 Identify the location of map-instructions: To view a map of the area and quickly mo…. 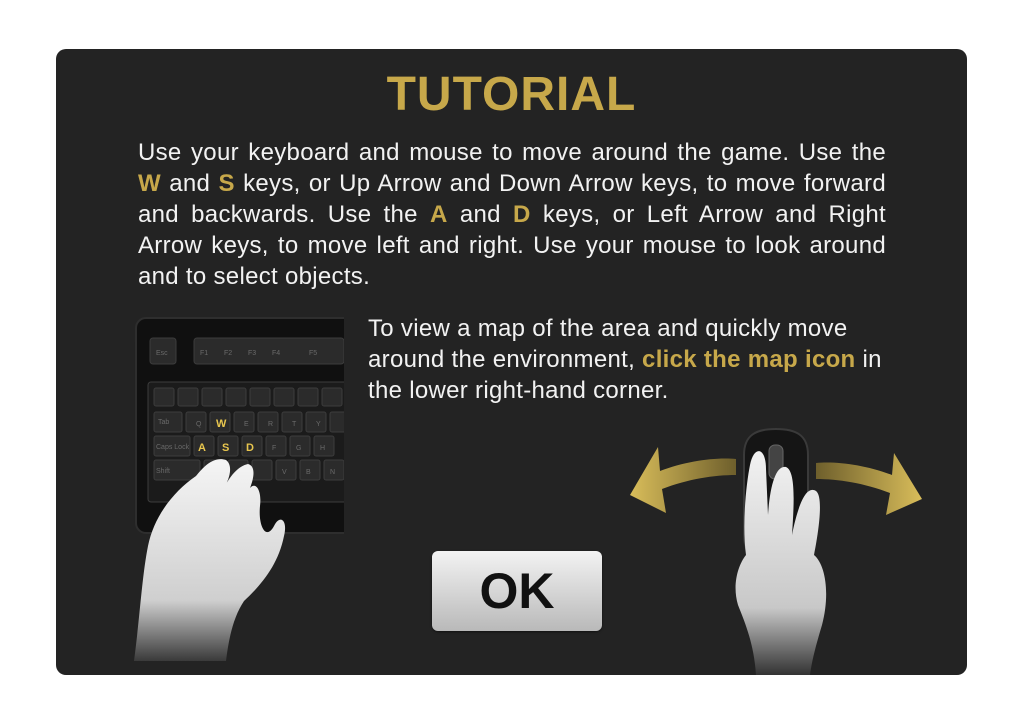
(633, 359).